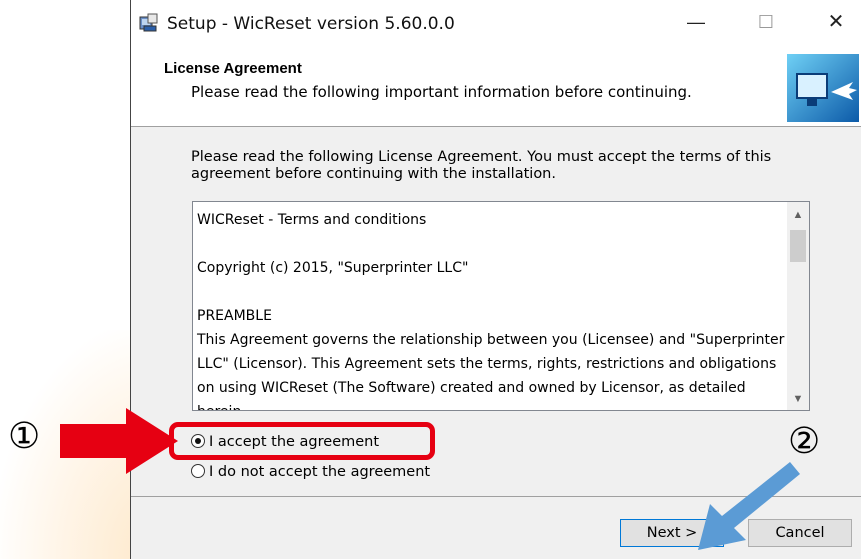  Describe the element at coordinates (836, 22) in the screenshot. I see `close-button: ✕` at that location.